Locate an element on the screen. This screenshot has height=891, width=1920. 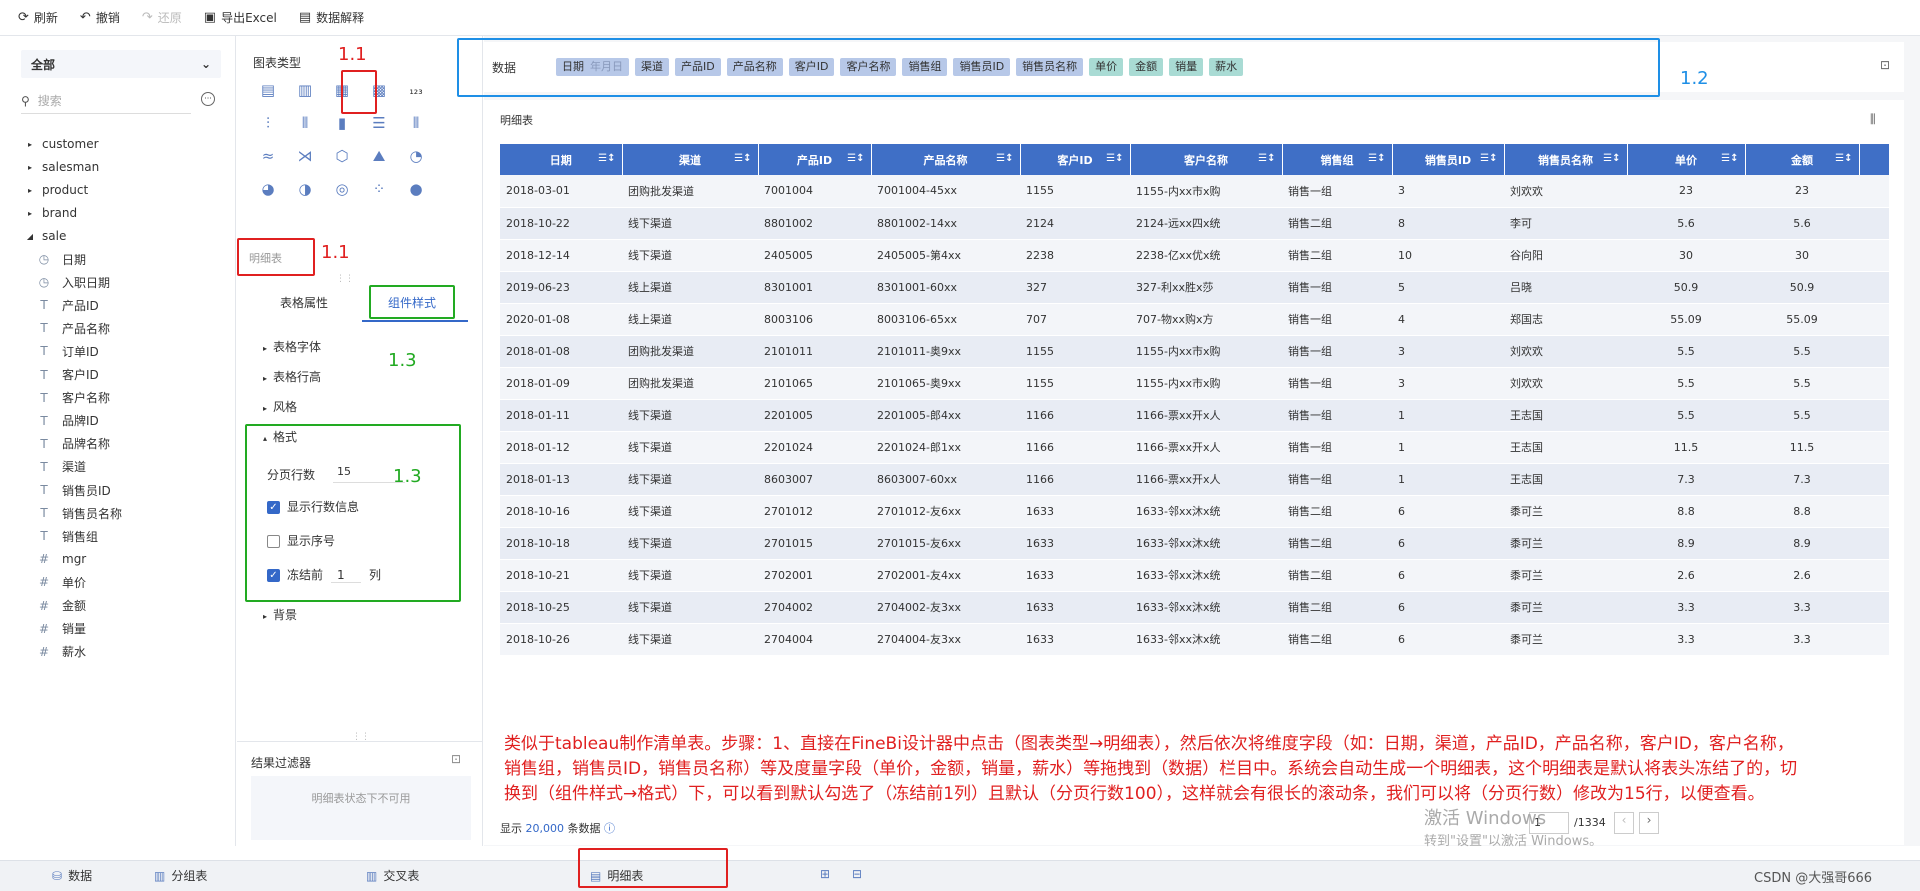
tab-cross-table: ▥ 交叉表 is located at coordinates (392, 875).